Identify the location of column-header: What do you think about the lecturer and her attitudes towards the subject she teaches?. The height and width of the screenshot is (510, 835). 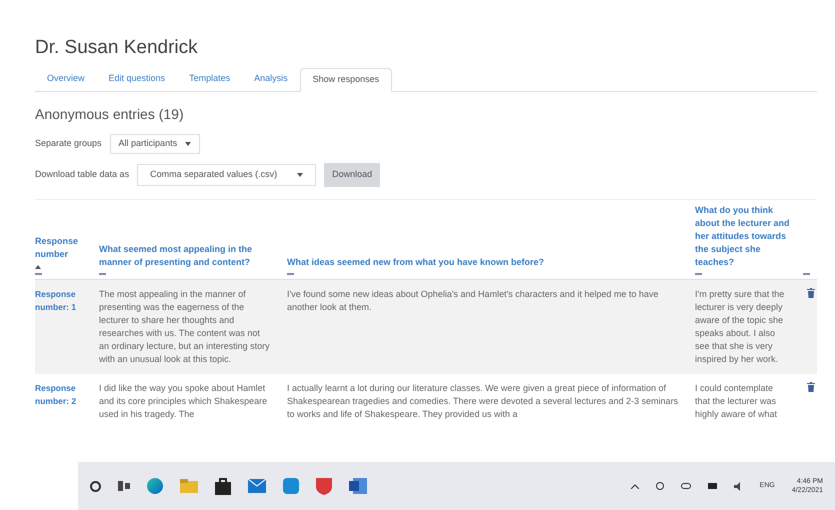
(745, 236).